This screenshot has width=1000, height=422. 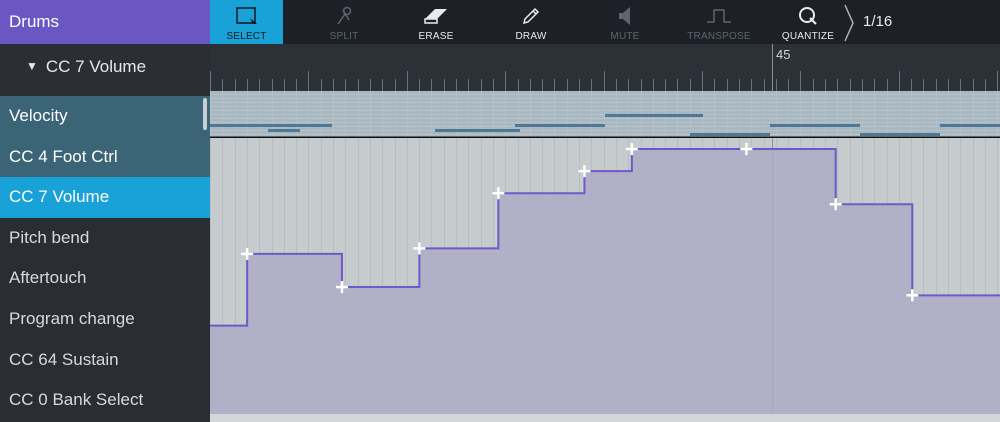 I want to click on speaker-icon, so click(x=625, y=16).